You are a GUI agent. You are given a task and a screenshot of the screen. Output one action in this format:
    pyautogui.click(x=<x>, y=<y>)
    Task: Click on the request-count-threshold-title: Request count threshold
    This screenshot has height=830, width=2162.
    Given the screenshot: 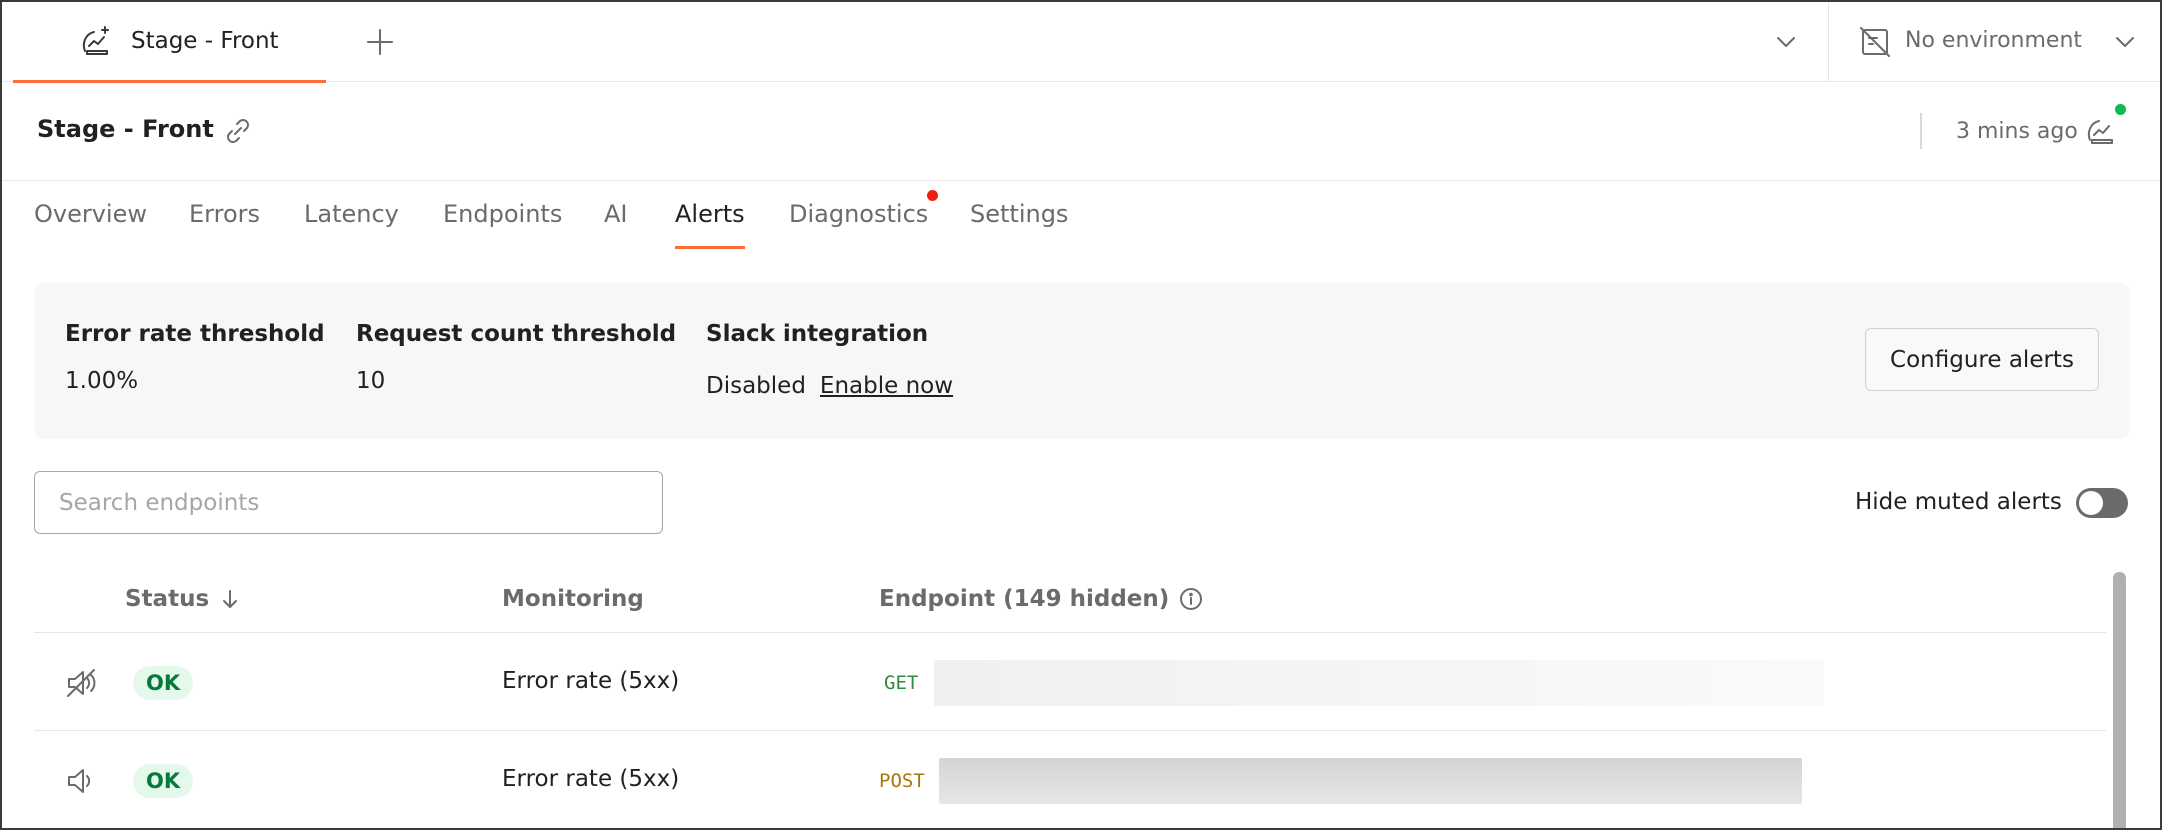 What is the action you would take?
    pyautogui.click(x=516, y=334)
    